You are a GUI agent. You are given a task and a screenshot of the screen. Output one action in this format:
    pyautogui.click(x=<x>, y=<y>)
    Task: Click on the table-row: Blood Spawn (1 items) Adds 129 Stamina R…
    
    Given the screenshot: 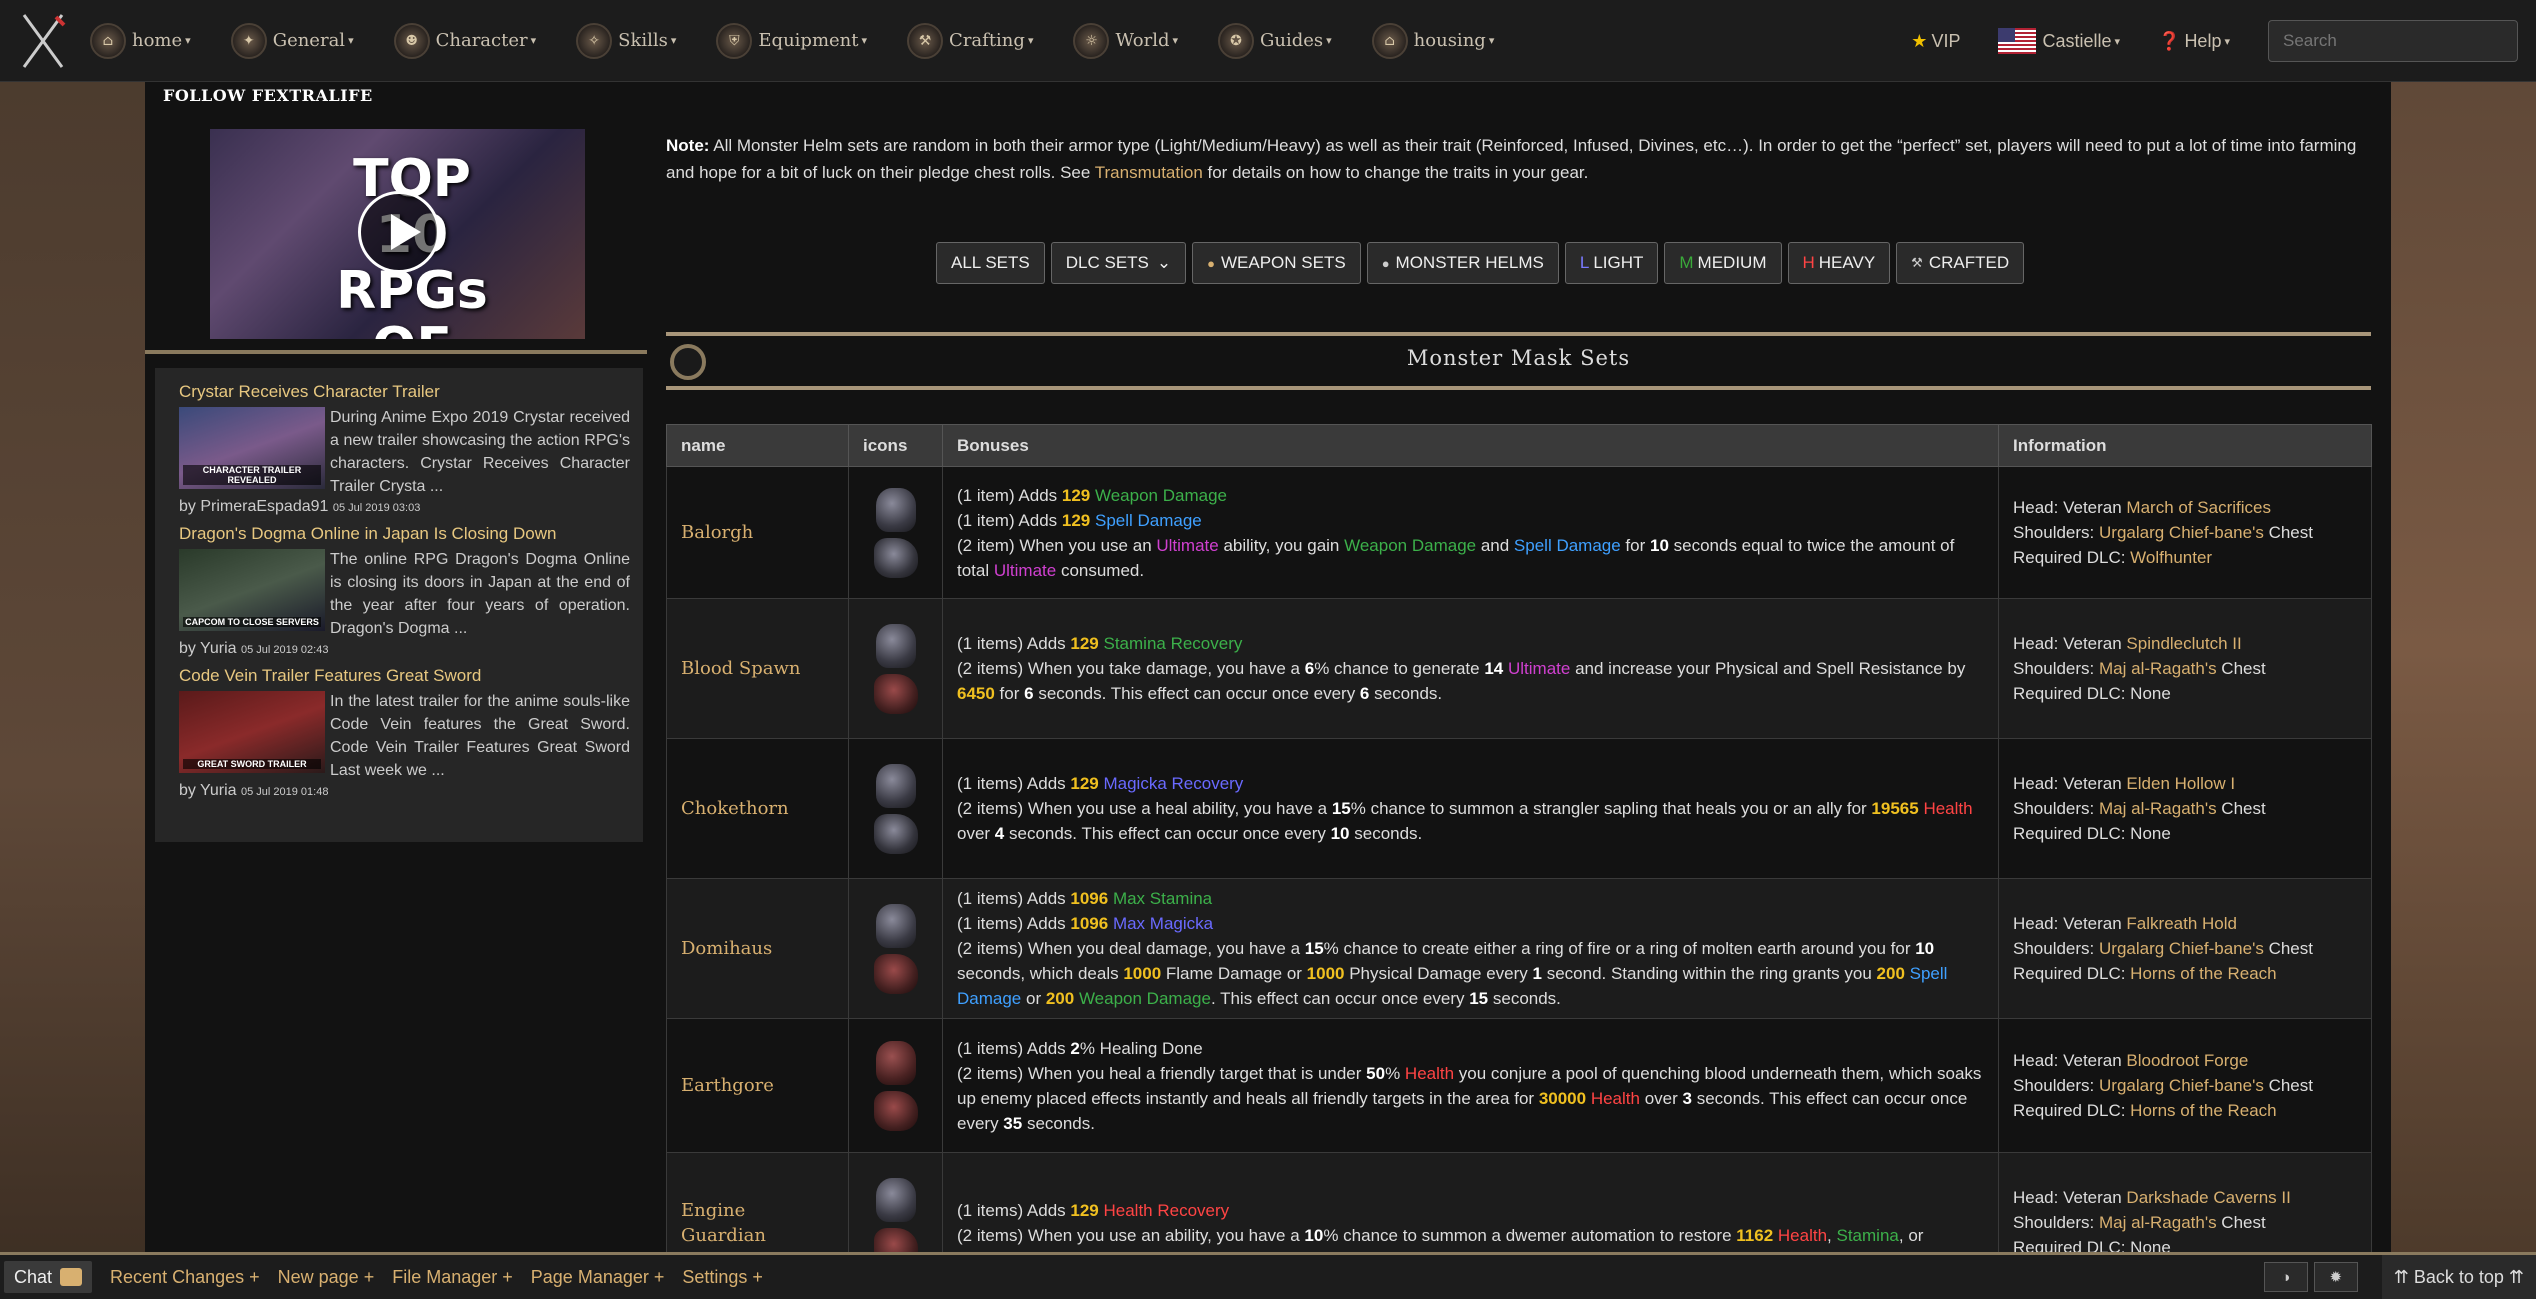 What is the action you would take?
    pyautogui.click(x=1519, y=668)
    